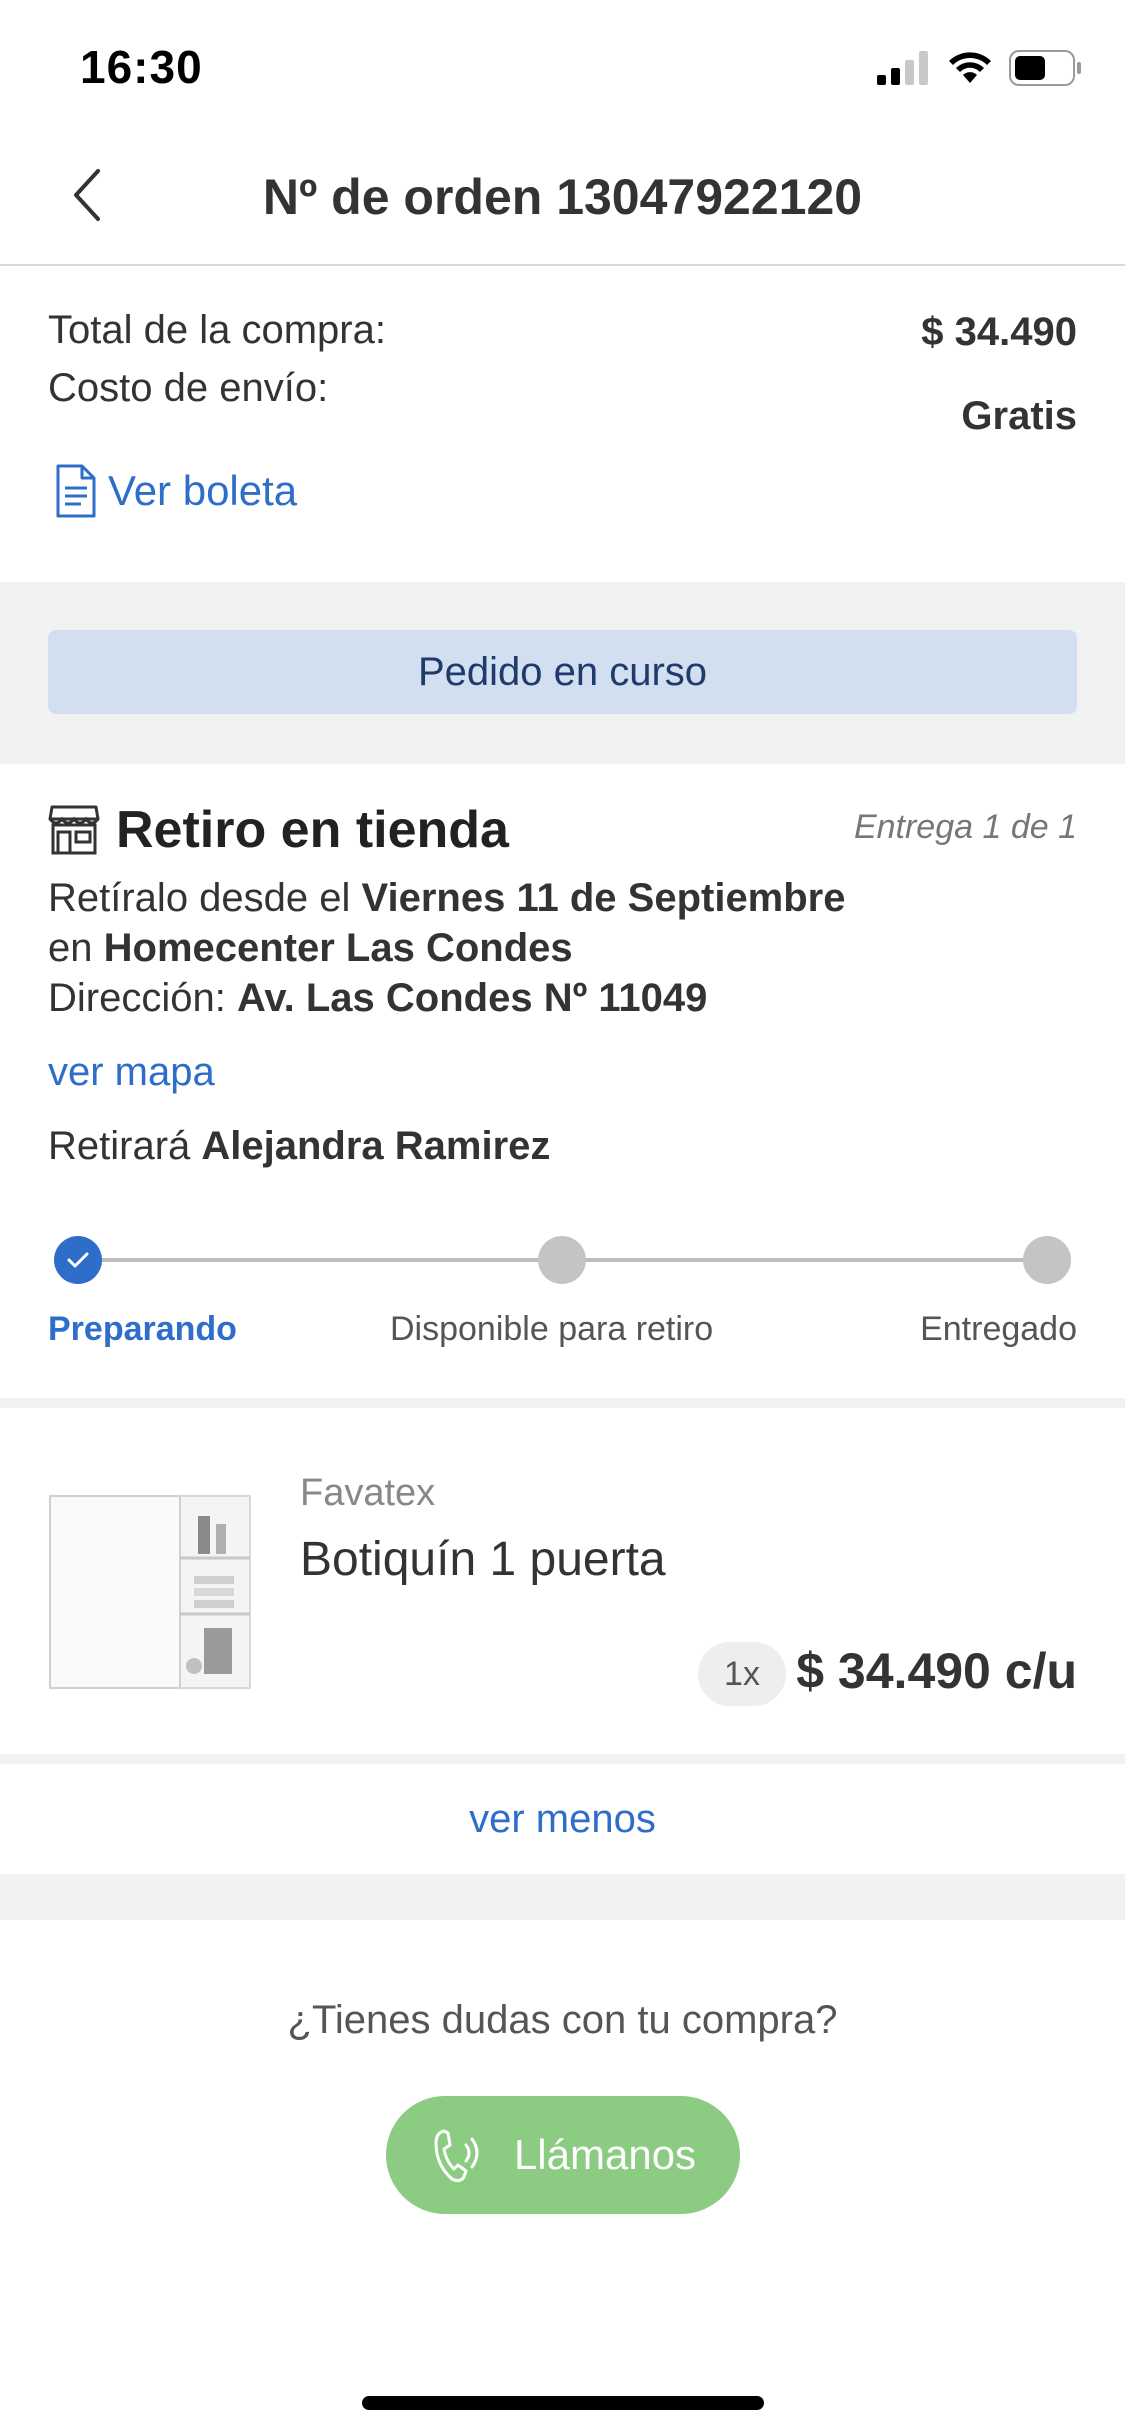 The height and width of the screenshot is (2436, 1125). I want to click on call-us-label: Llámanos, so click(605, 2154).